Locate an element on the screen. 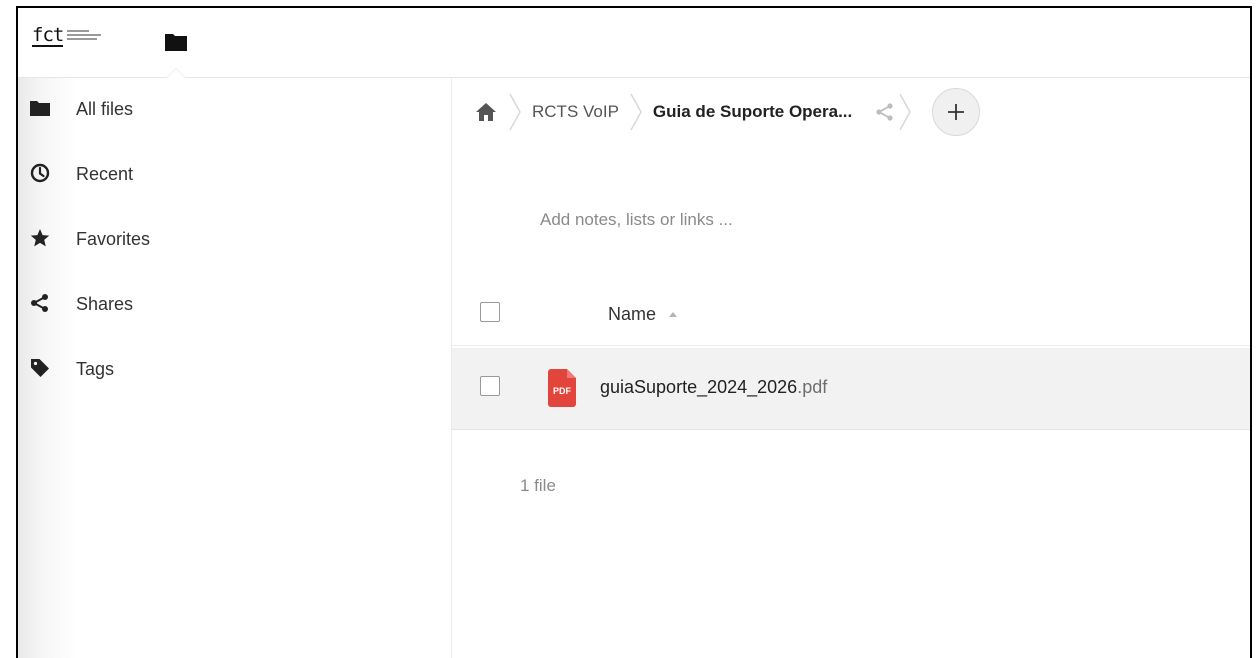  fct-logo: fct is located at coordinates (71, 40).